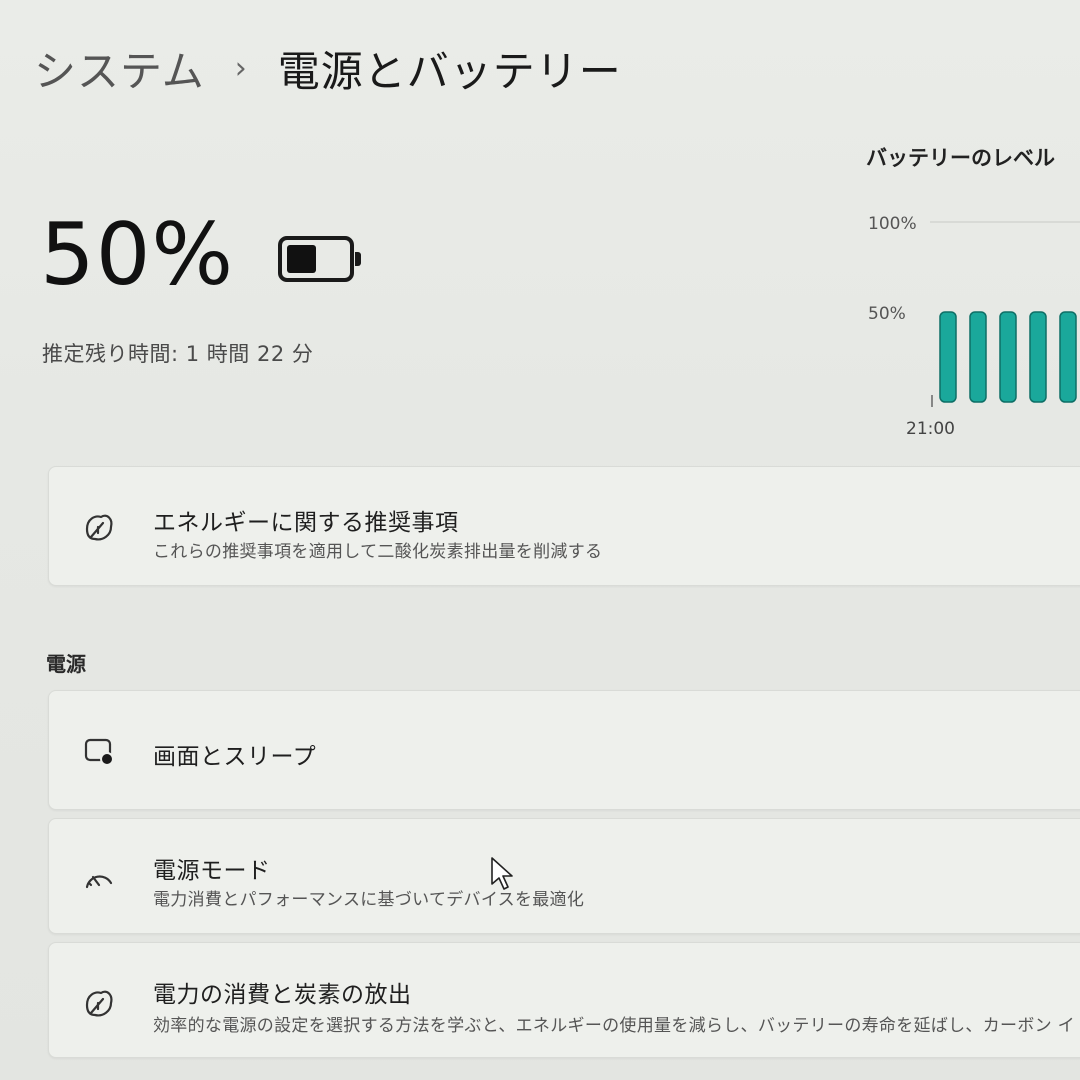 The height and width of the screenshot is (1080, 1080). Describe the element at coordinates (369, 900) in the screenshot. I see `power-mode-description: 電力消費とパフォーマンスに基づいてデバイスを最適化` at that location.